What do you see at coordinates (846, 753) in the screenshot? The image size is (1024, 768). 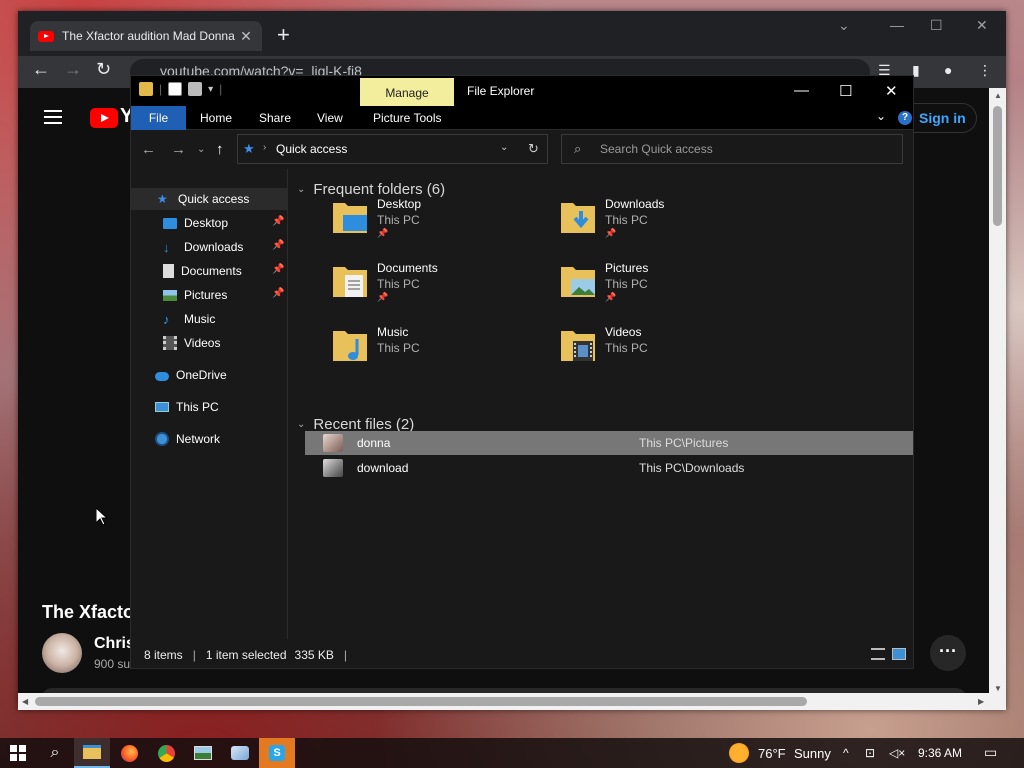 I see `show-hidden-icons-icon: ^` at bounding box center [846, 753].